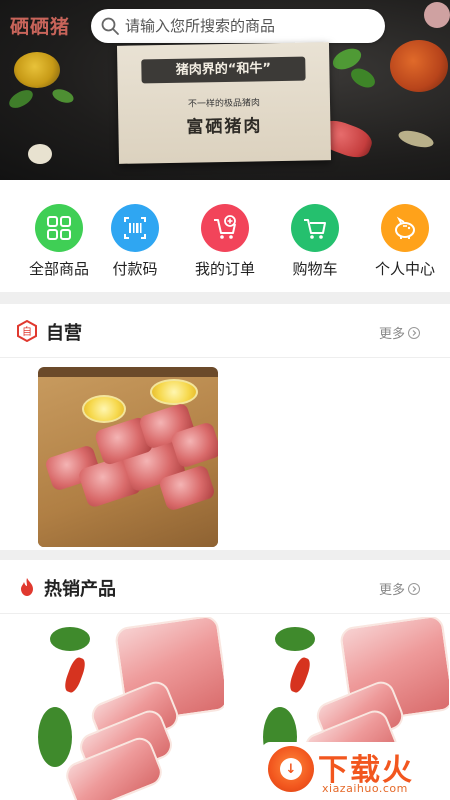  Describe the element at coordinates (225, 587) in the screenshot. I see `section-header-hot-products: 热销产品 更多` at that location.